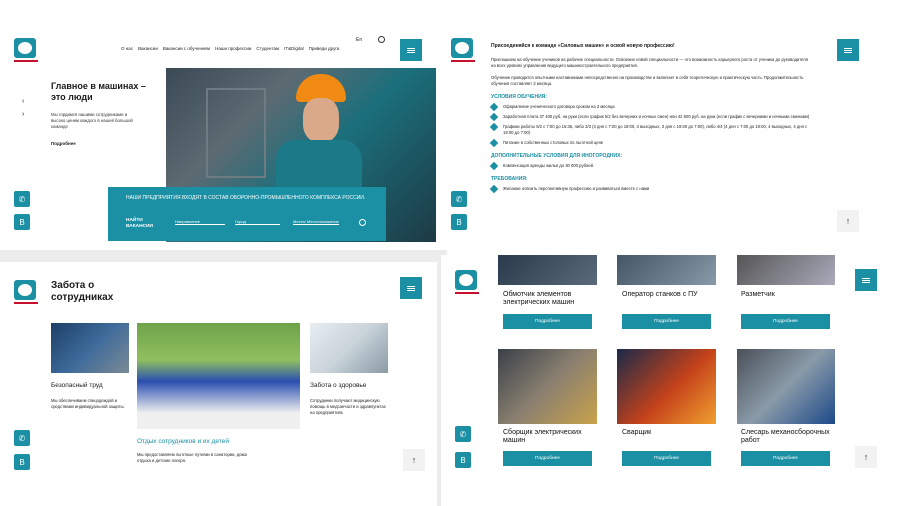 Image resolution: width=900 pixels, height=506 pixels. I want to click on filter-city: Город, so click(257, 222).